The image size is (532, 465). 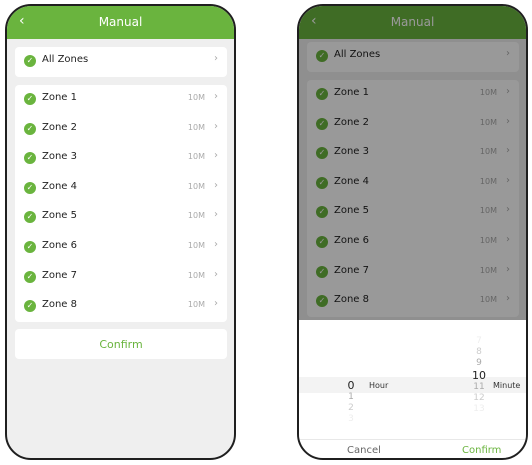 I want to click on zone-row: ✓ Zone 4 10M ›, so click(x=121, y=189).